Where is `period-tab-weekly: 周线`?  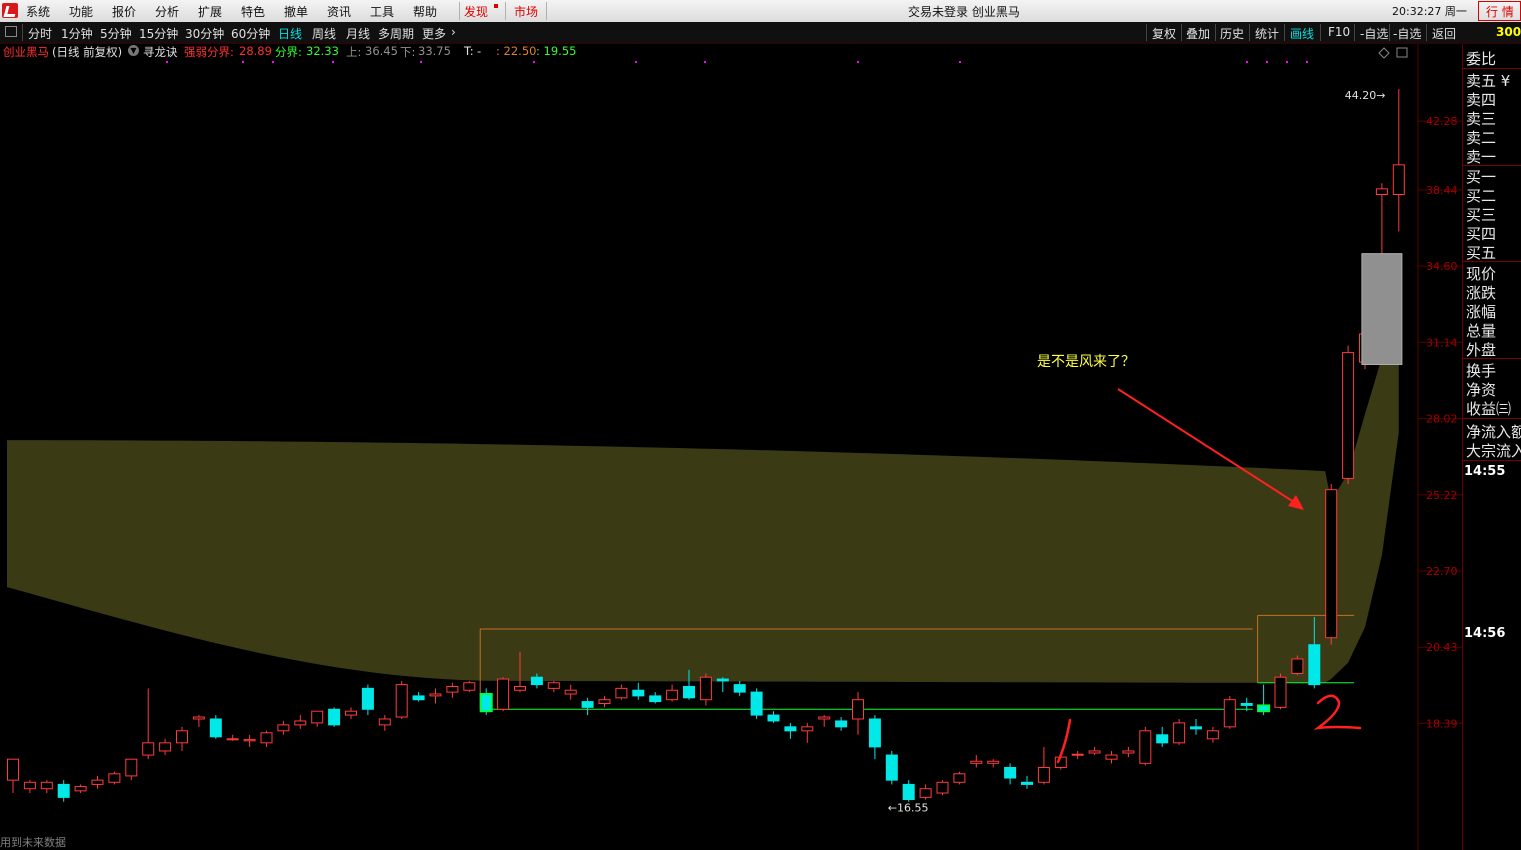
period-tab-weekly: 周线 is located at coordinates (324, 33).